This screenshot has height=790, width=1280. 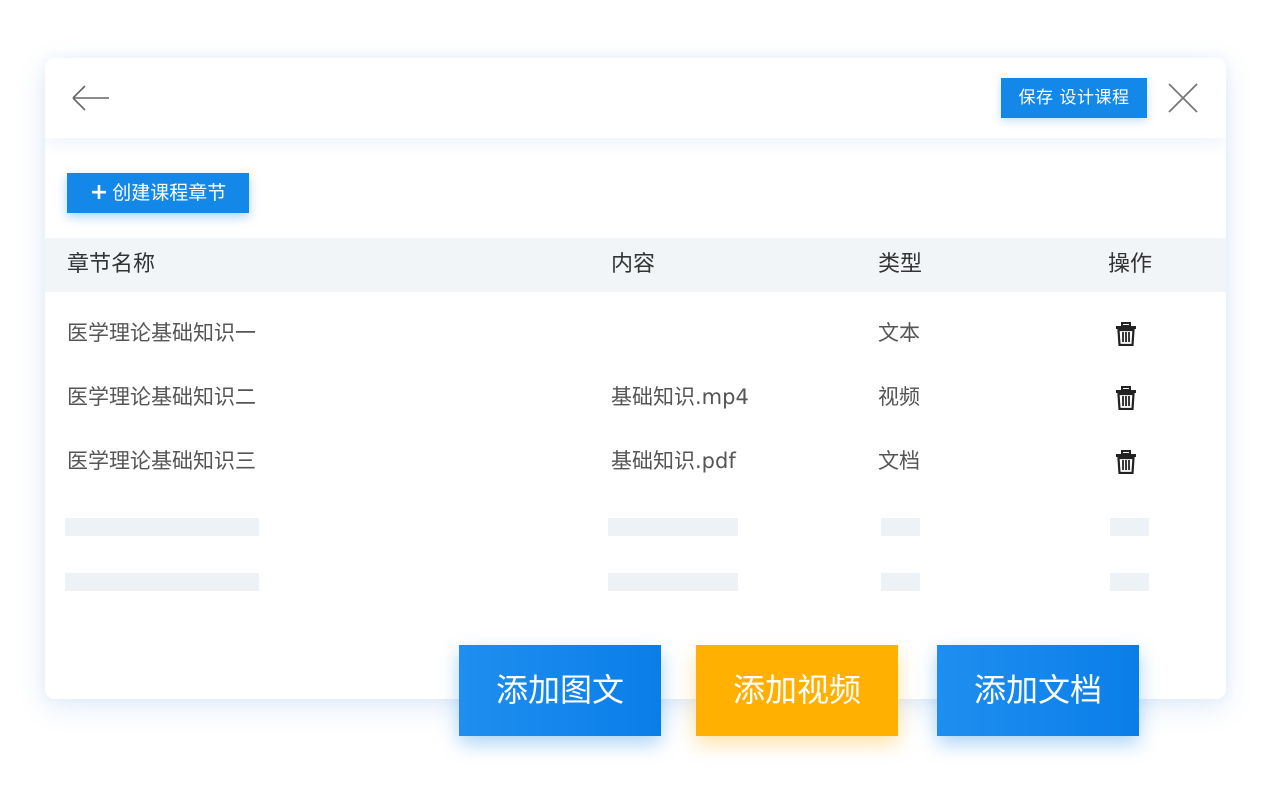 I want to click on create-chapter-button: + 创建课程章节, so click(x=158, y=193).